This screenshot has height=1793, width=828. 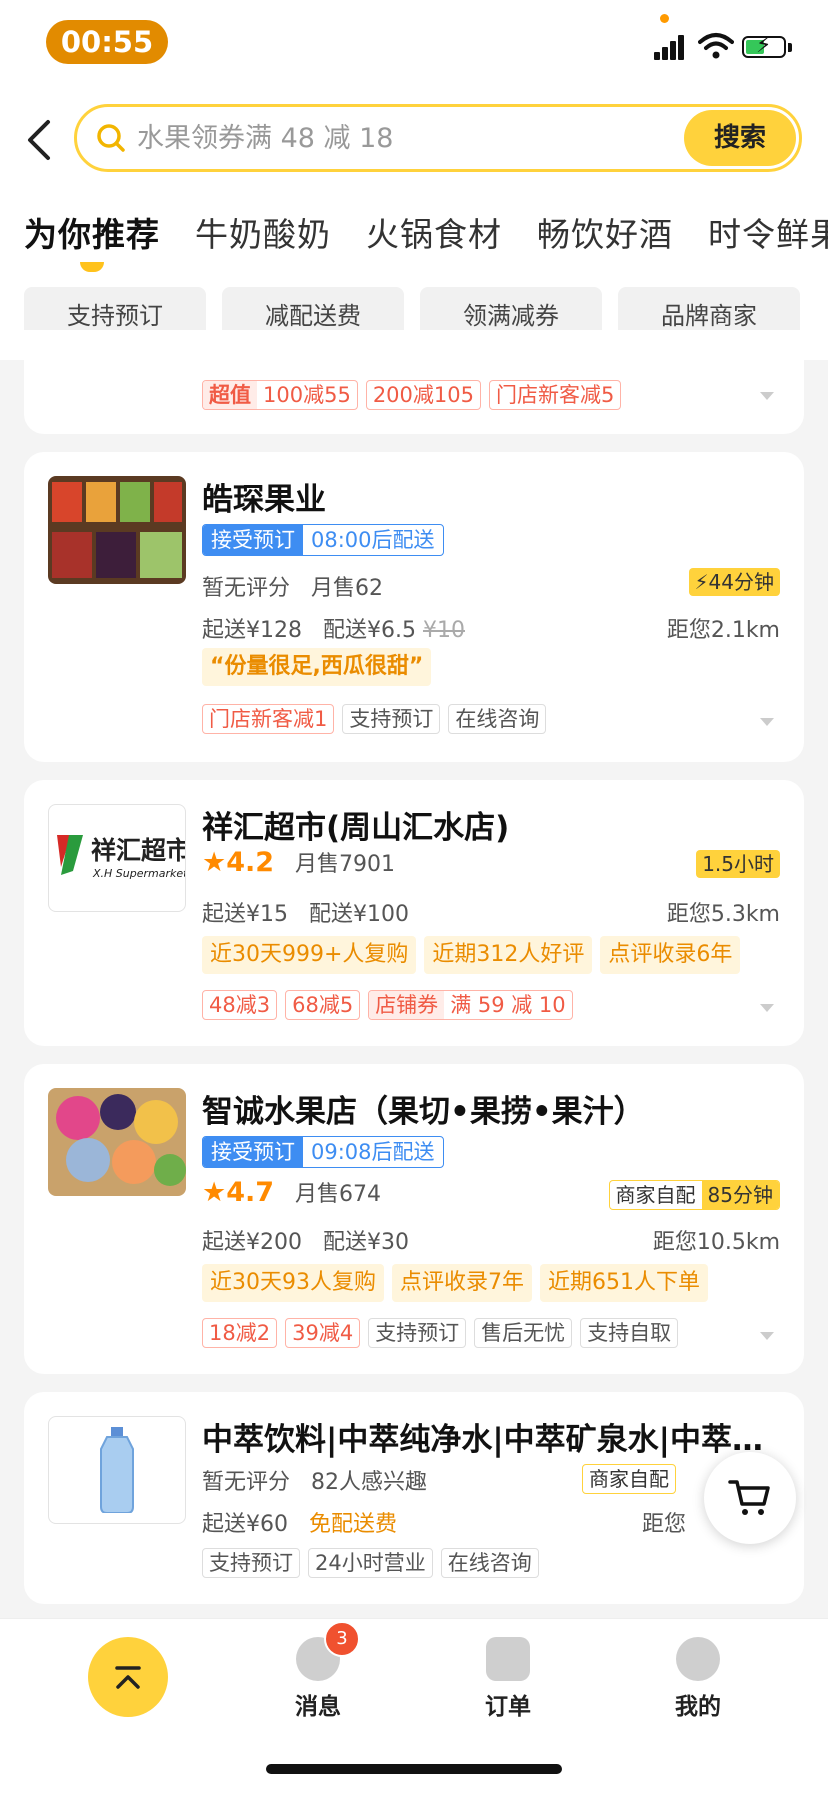 I want to click on cart-icon, so click(x=749, y=1497).